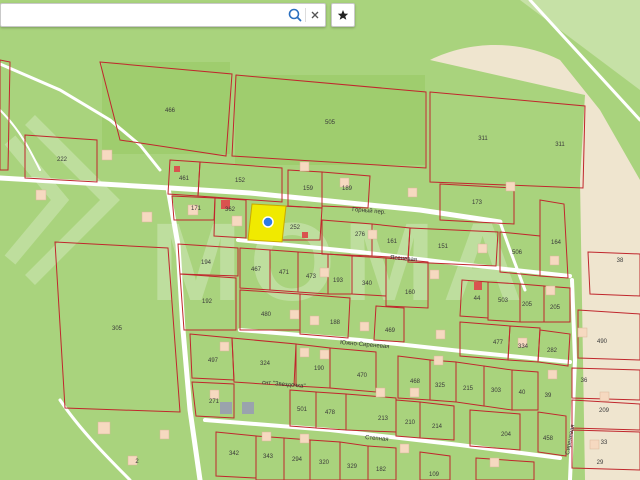 This screenshot has width=640, height=480. I want to click on parcel-label: 343, so click(268, 457).